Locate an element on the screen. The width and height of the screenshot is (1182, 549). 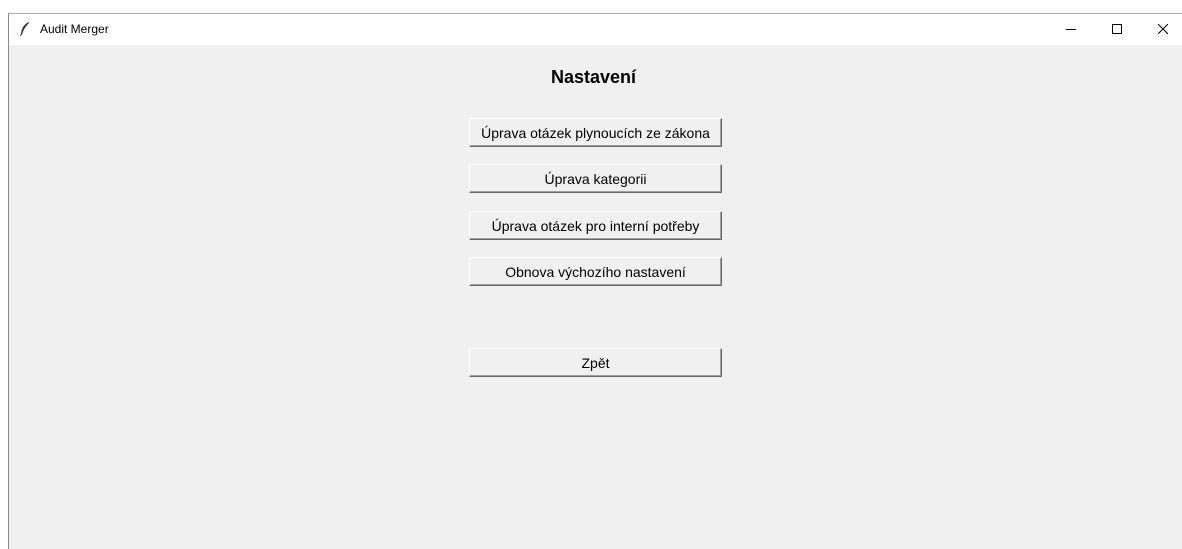
page-title-text: Nastavení is located at coordinates (594, 77).